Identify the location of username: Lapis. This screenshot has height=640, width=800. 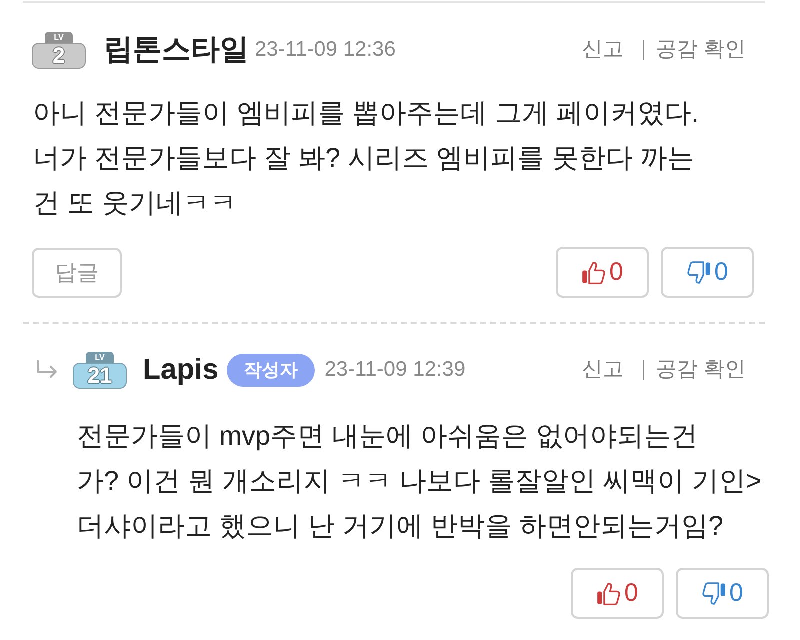
(181, 370).